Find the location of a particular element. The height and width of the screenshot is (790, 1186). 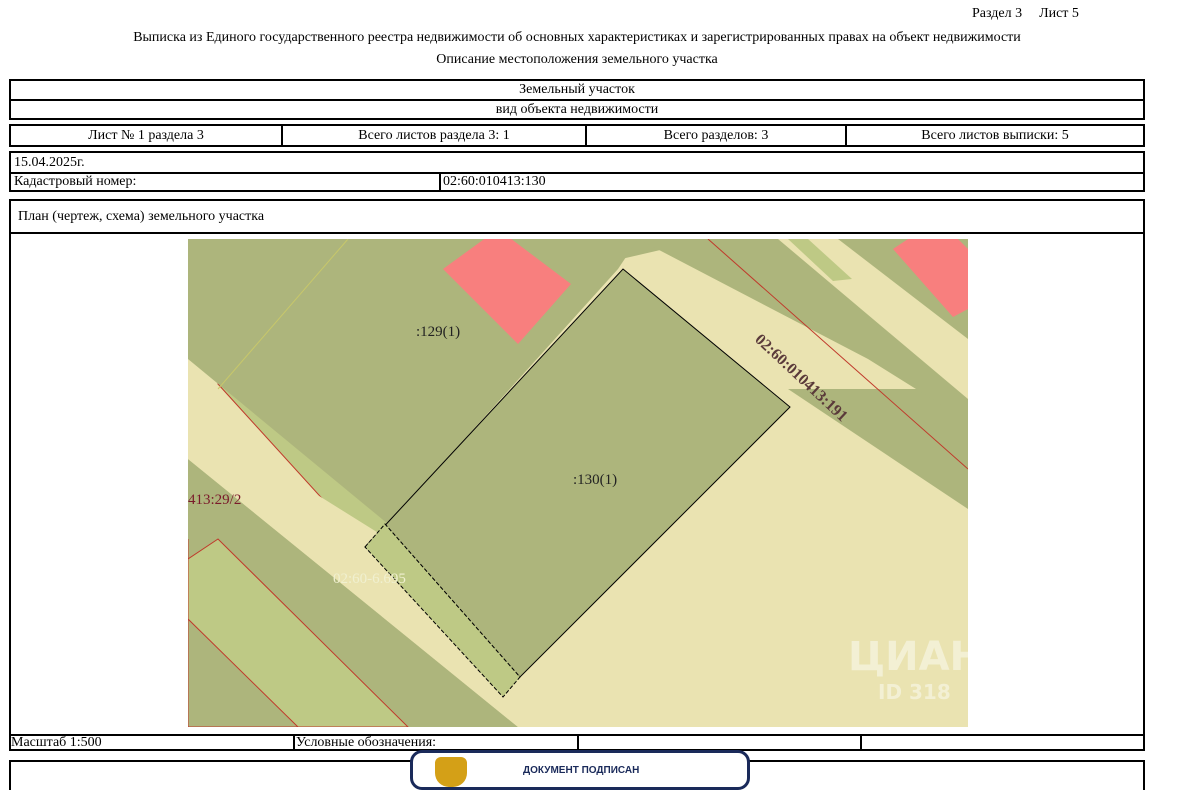

stamp-text: ДОКУМЕНТ ПОДПИСАН is located at coordinates (581, 770).